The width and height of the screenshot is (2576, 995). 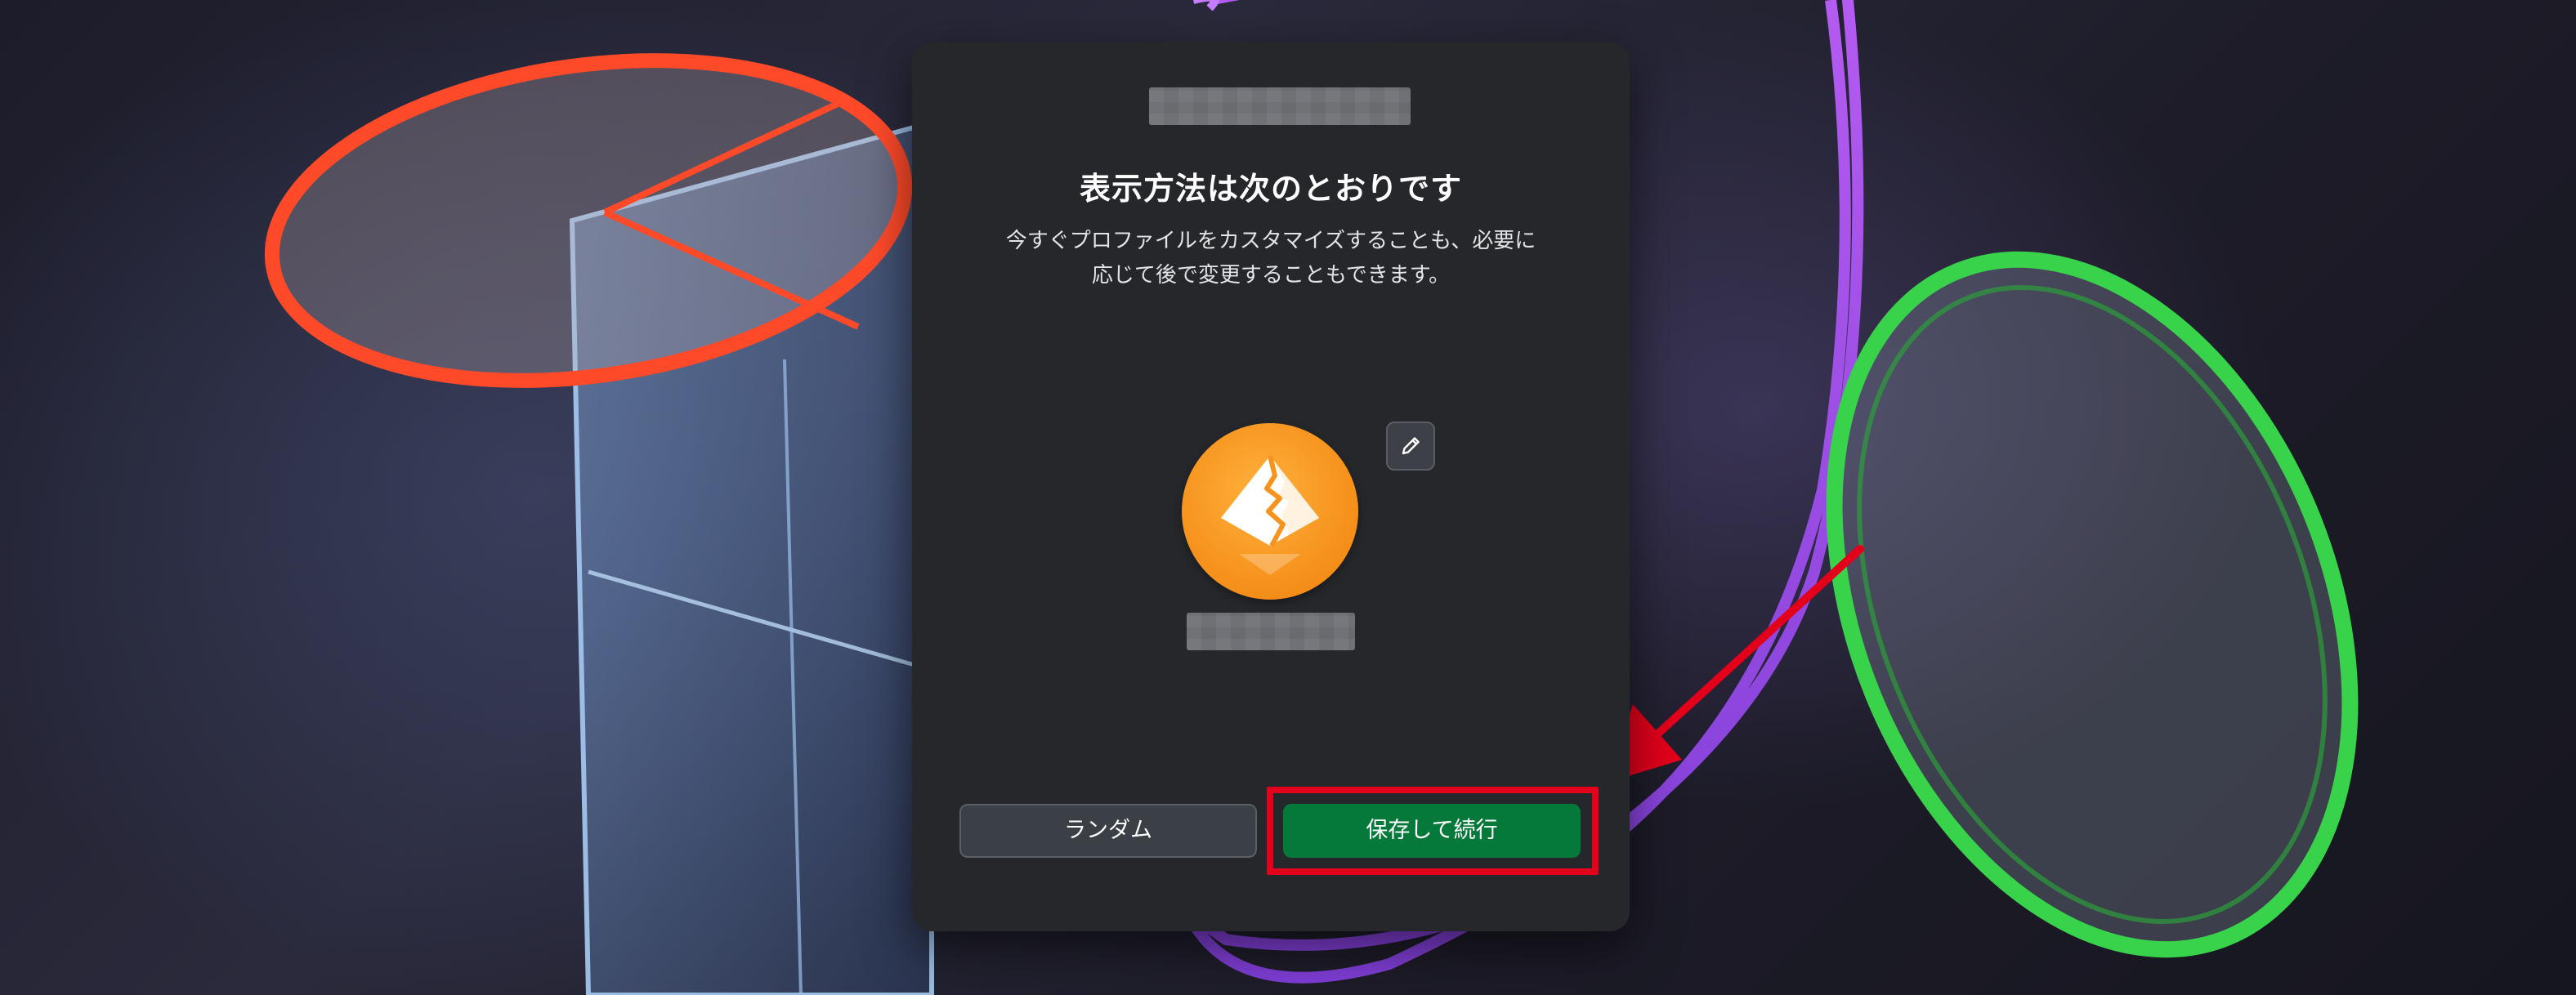 I want to click on redacted-profile-name, so click(x=1271, y=631).